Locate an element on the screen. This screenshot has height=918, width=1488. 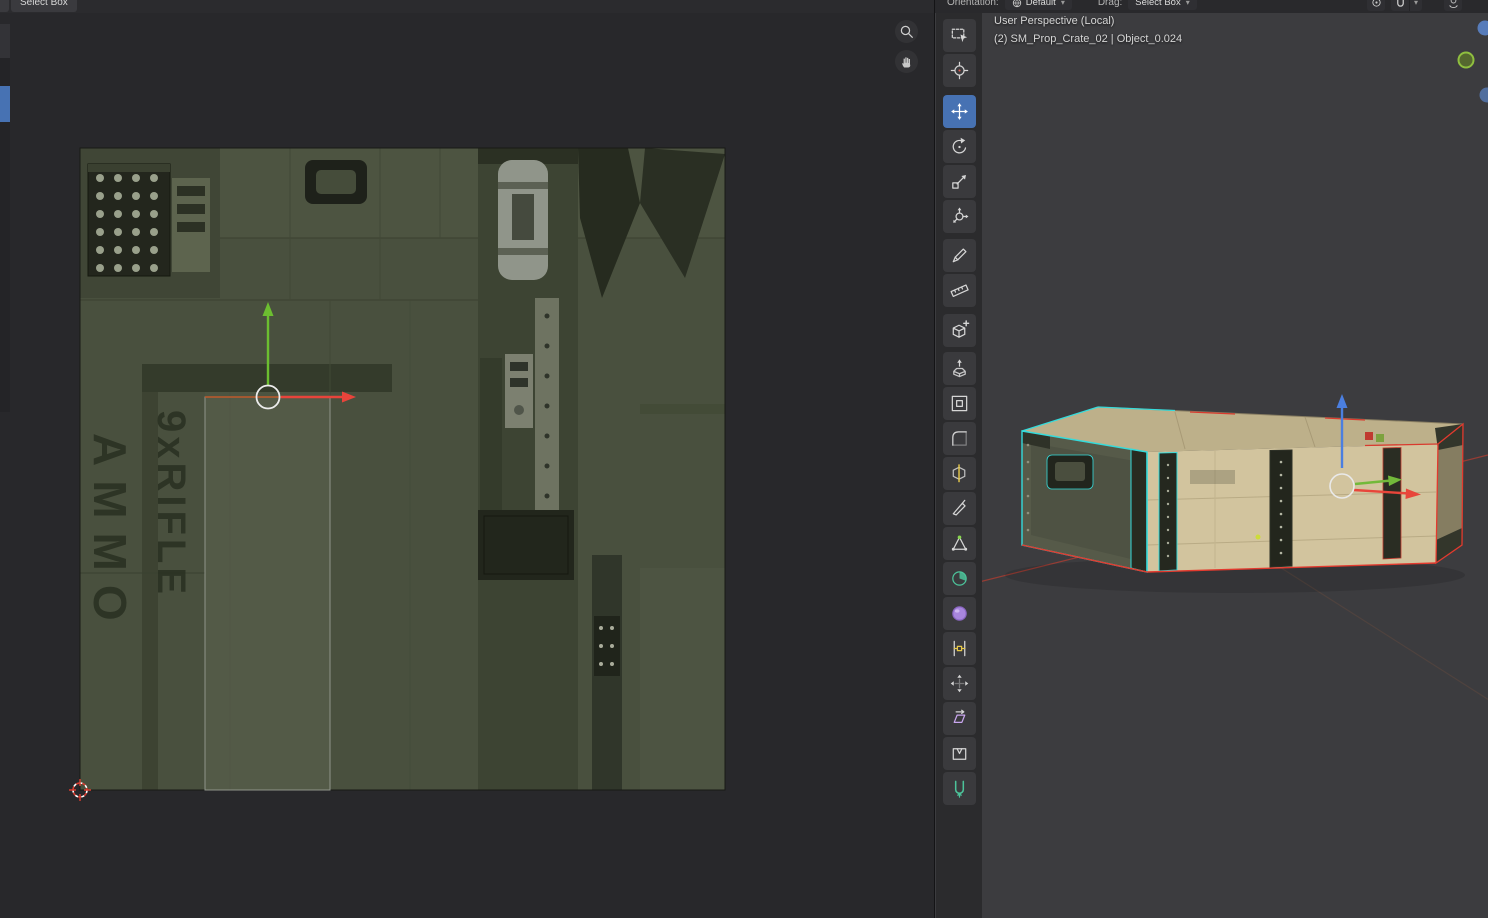
annotate-icon is located at coordinates (959, 255).